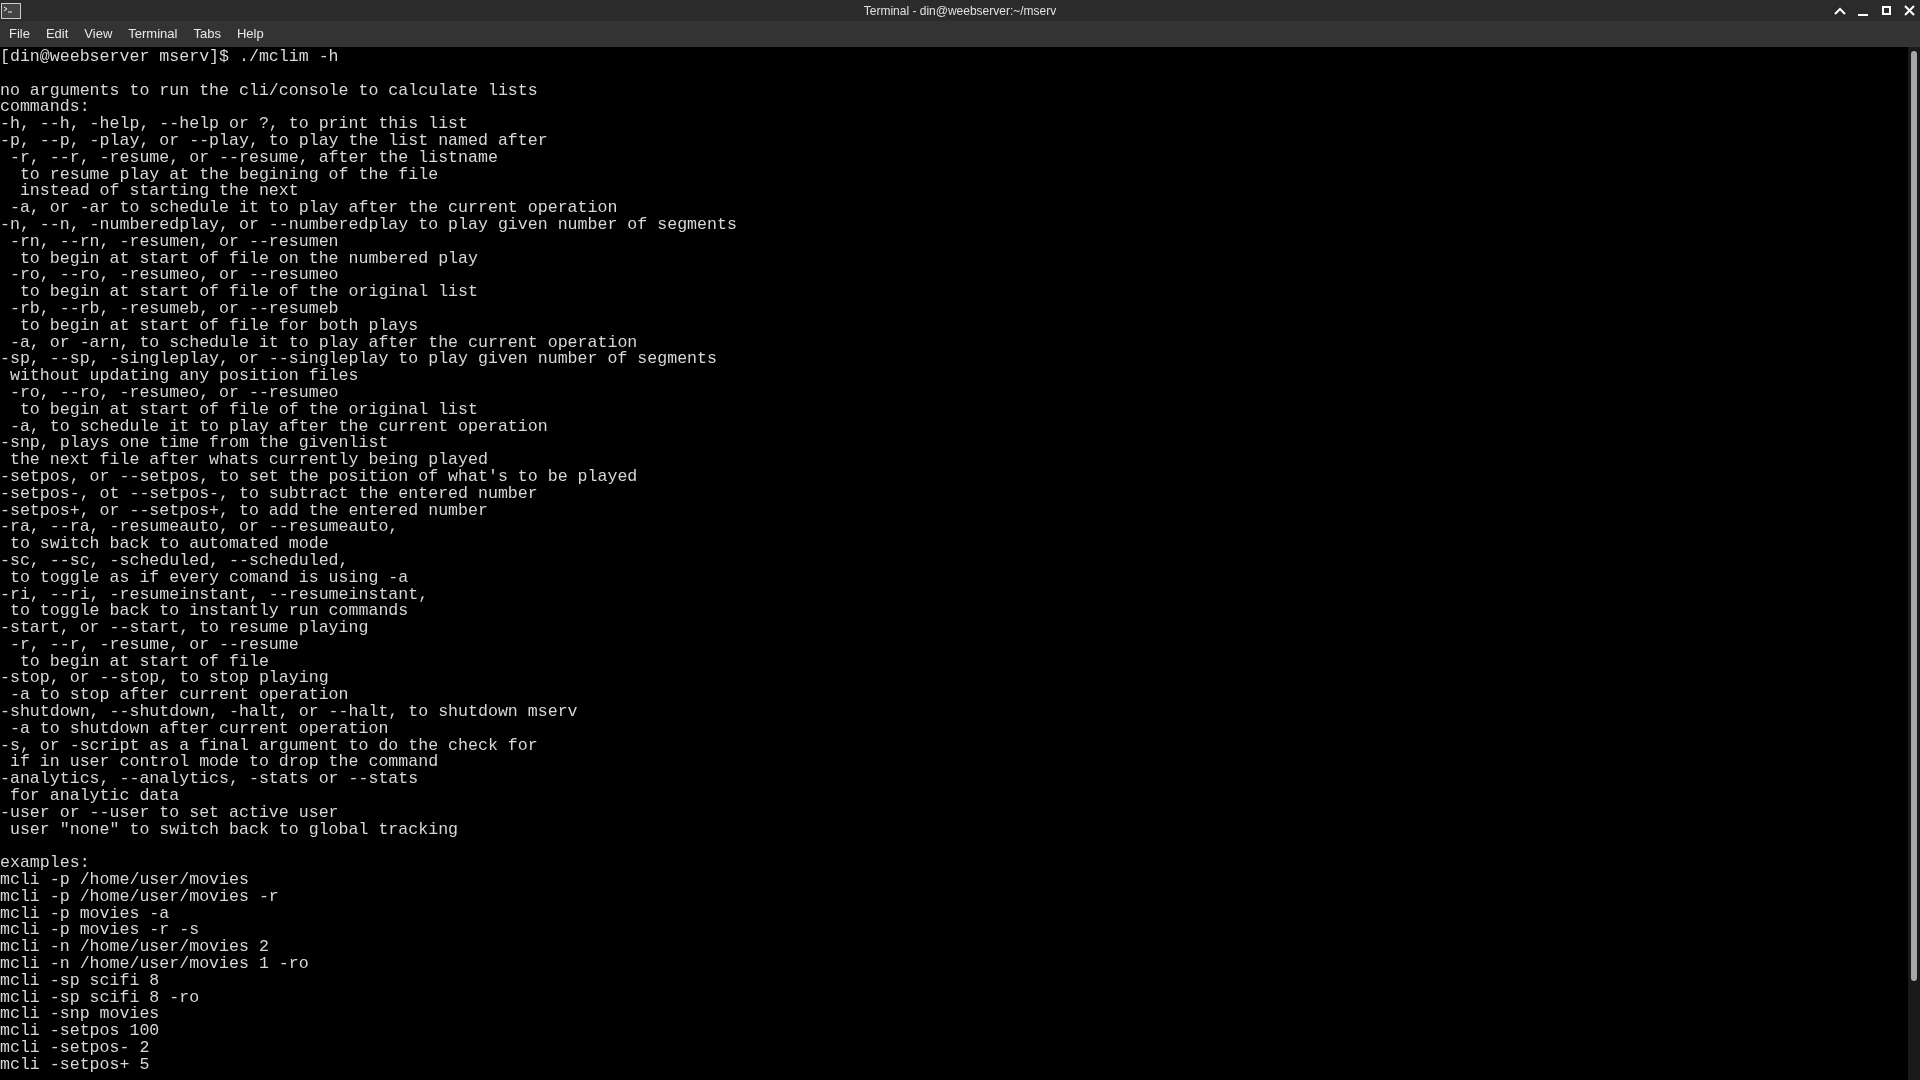 This screenshot has width=1920, height=1080. Describe the element at coordinates (233, 830) in the screenshot. I see `terminal-line: user "none" to switch back to global tracking` at that location.